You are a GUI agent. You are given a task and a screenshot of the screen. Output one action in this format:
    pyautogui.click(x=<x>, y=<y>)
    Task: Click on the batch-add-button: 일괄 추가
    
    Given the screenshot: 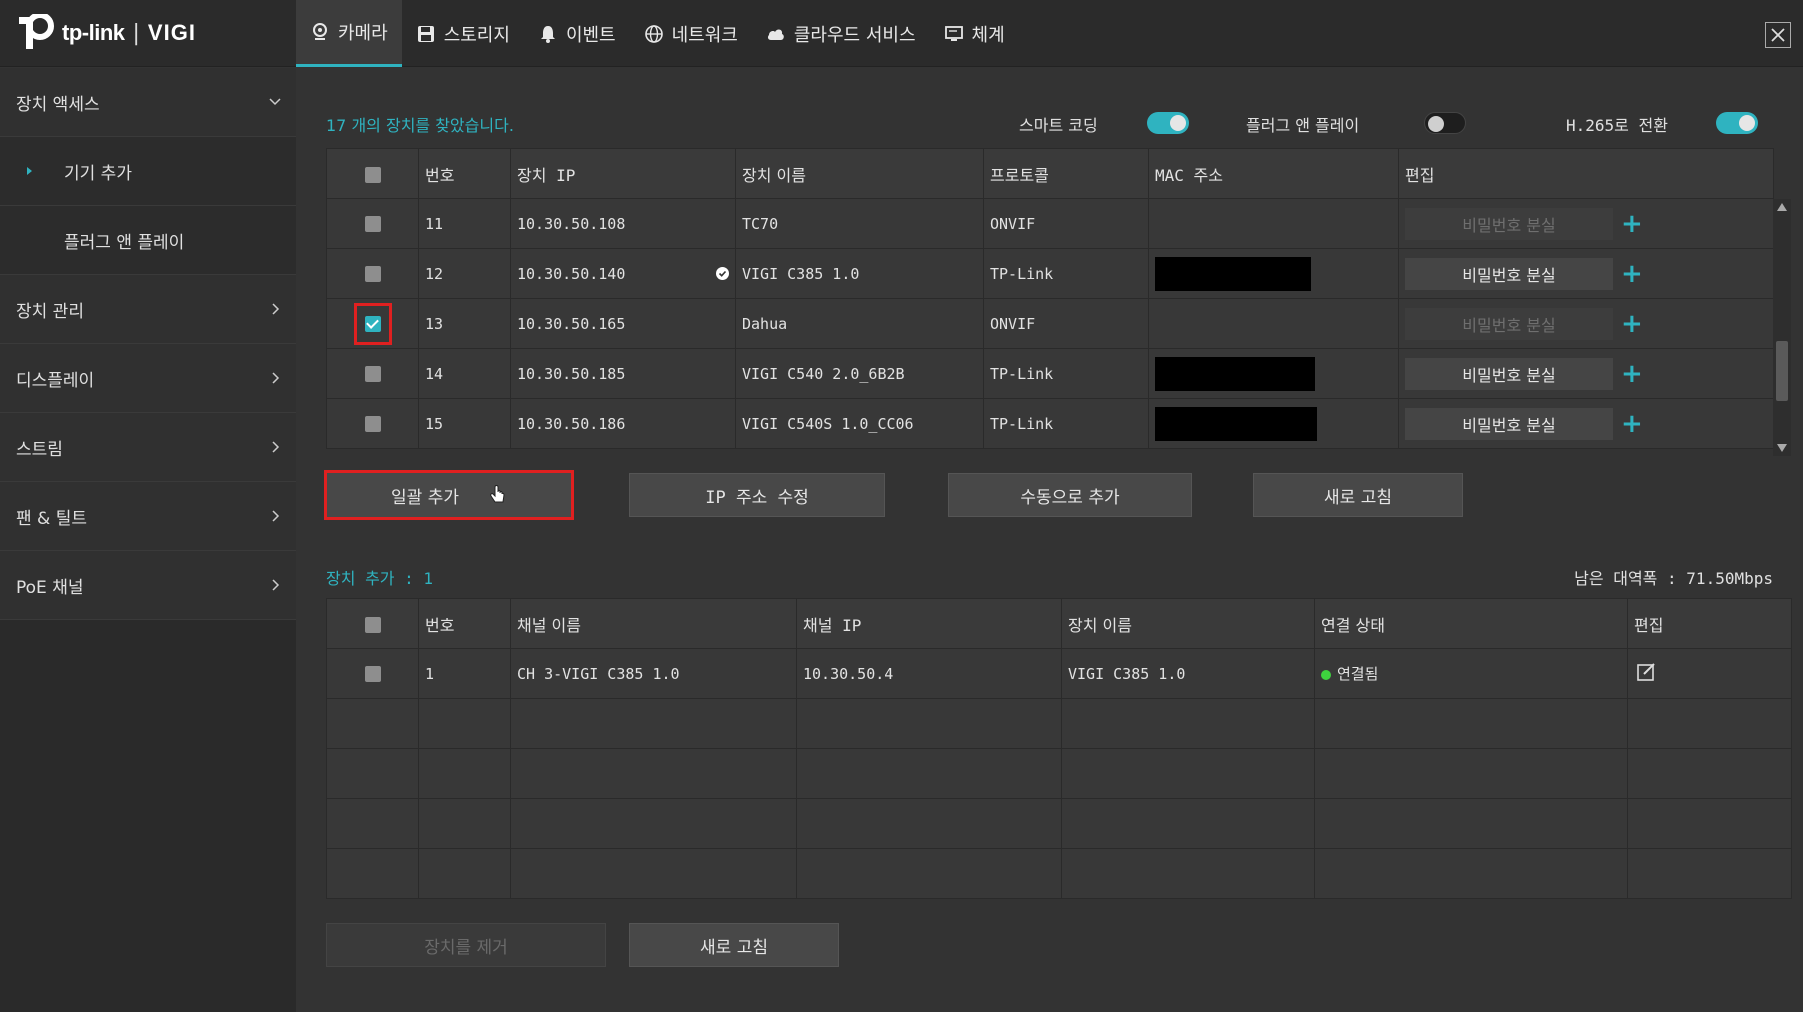 What is the action you would take?
    pyautogui.click(x=449, y=495)
    